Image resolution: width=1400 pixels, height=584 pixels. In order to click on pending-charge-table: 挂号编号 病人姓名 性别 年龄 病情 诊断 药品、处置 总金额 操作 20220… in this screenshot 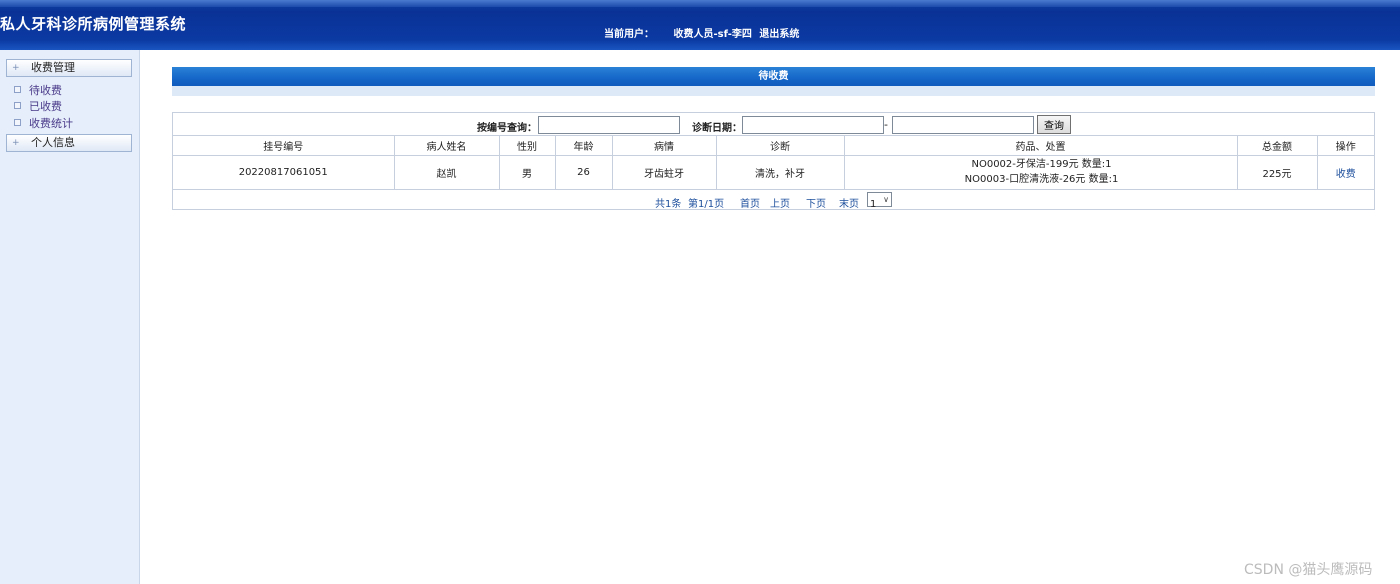, I will do `click(773, 163)`.